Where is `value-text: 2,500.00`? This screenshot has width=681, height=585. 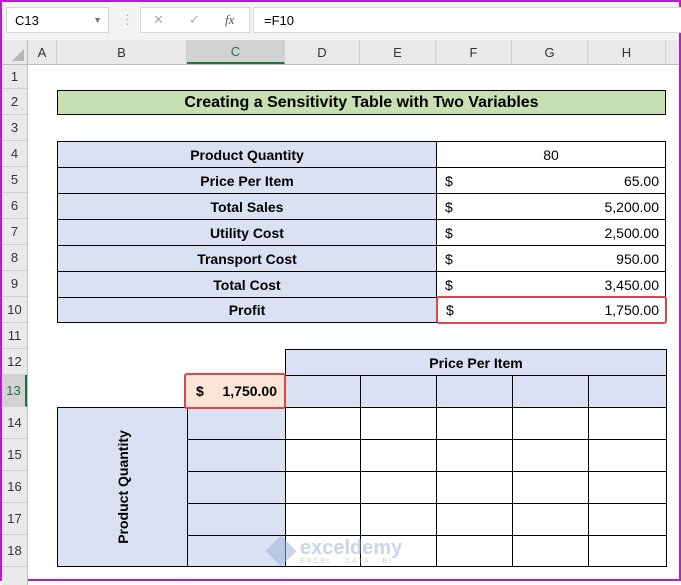 value-text: 2,500.00 is located at coordinates (632, 232).